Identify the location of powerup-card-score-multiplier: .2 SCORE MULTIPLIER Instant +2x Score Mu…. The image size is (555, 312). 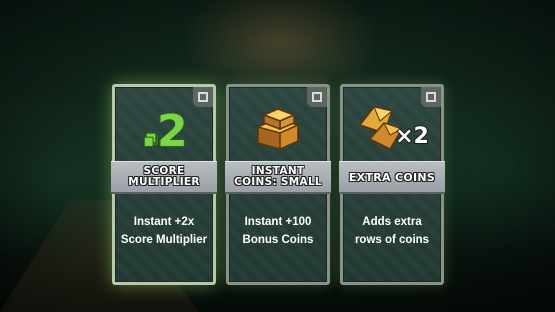
(164, 184).